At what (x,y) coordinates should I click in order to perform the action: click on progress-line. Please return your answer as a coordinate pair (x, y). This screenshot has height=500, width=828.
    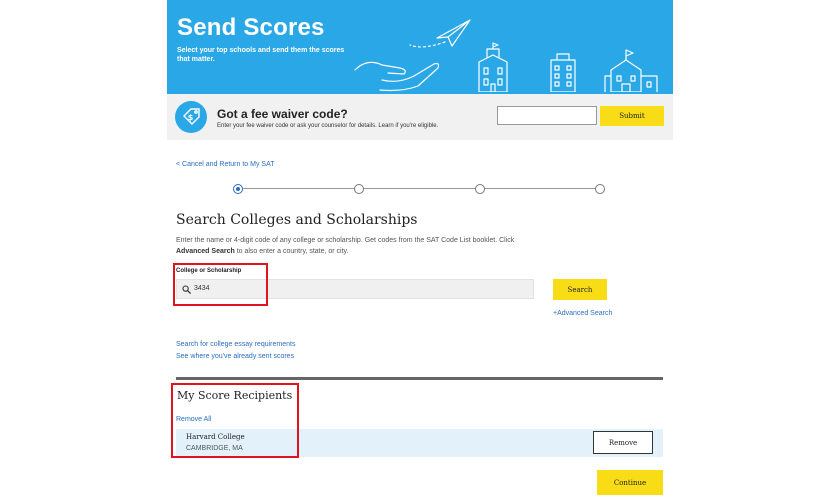
    Looking at the image, I should click on (418, 188).